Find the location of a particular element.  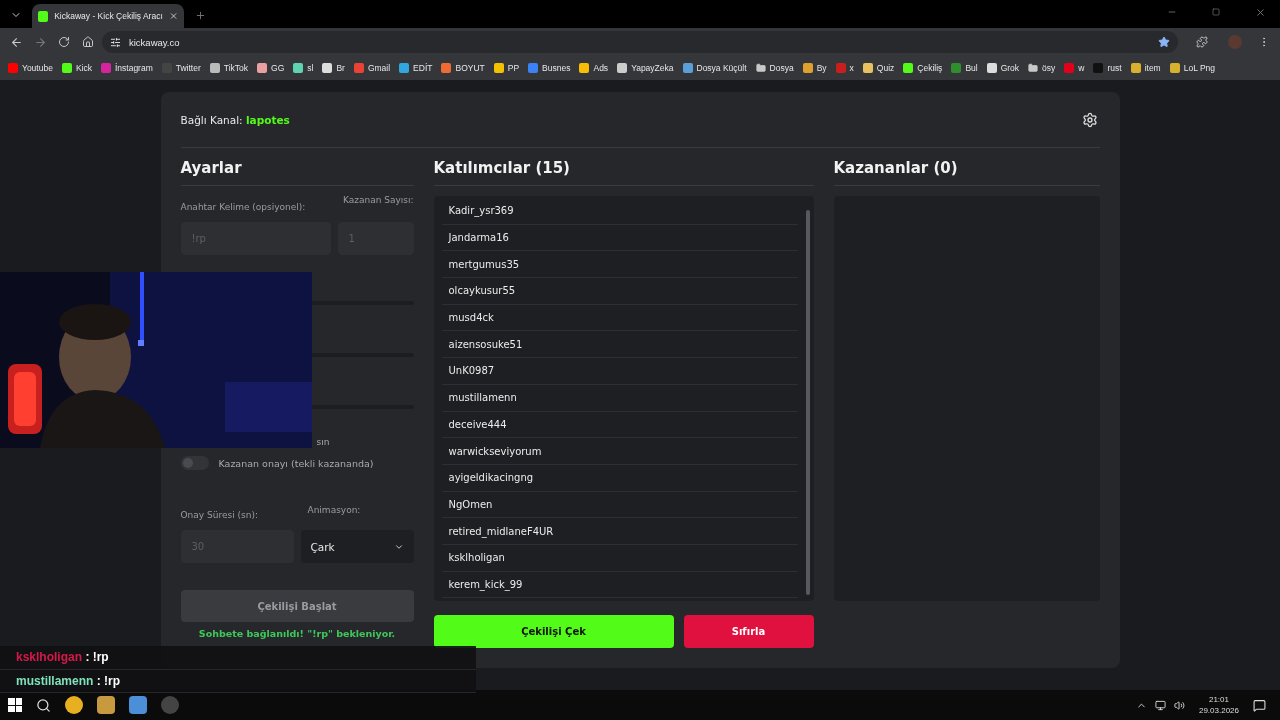

search-icon is located at coordinates (43, 705).